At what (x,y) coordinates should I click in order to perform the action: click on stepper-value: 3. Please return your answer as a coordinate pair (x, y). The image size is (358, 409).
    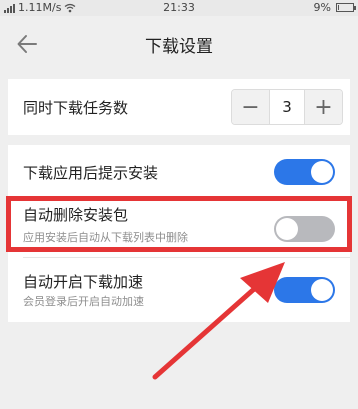
    Looking at the image, I should click on (287, 107).